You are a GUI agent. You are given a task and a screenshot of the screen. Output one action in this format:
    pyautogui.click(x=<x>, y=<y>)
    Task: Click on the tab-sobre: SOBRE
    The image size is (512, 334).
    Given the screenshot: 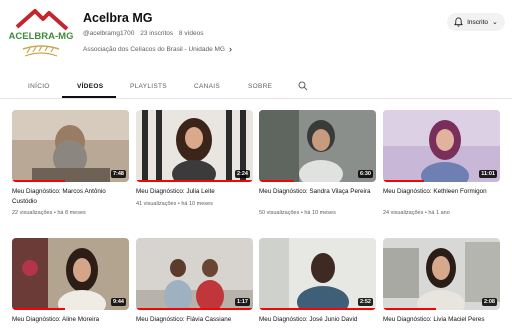 What is the action you would take?
    pyautogui.click(x=260, y=86)
    